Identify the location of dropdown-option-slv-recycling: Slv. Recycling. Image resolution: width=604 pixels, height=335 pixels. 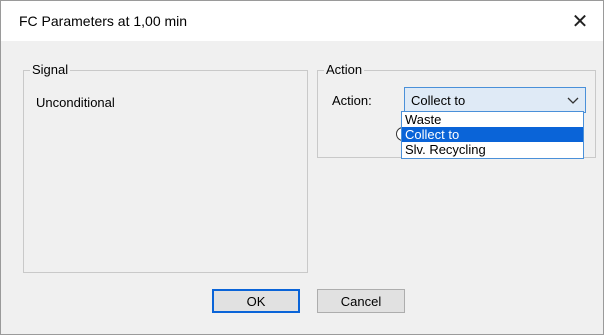
(492, 149).